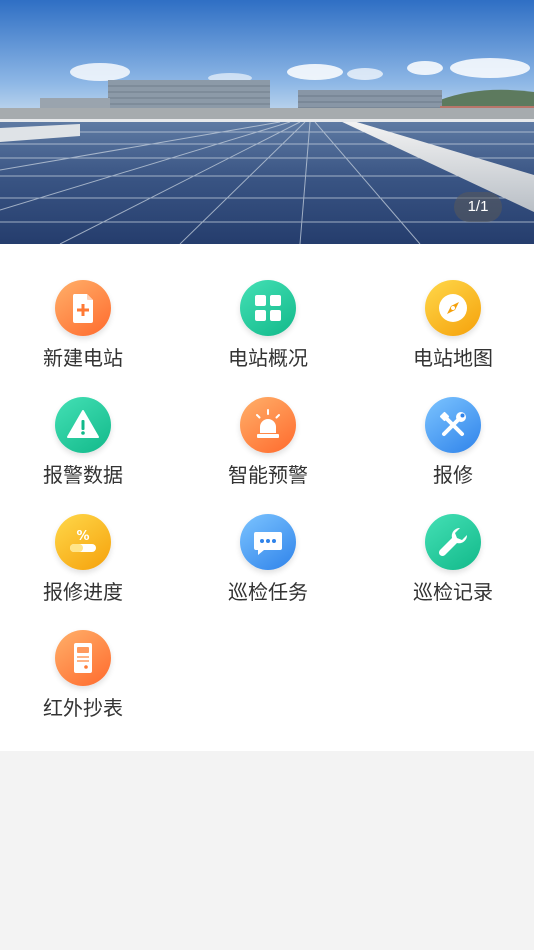 This screenshot has height=950, width=534. Describe the element at coordinates (453, 358) in the screenshot. I see `menu-item-label: 电站地图` at that location.